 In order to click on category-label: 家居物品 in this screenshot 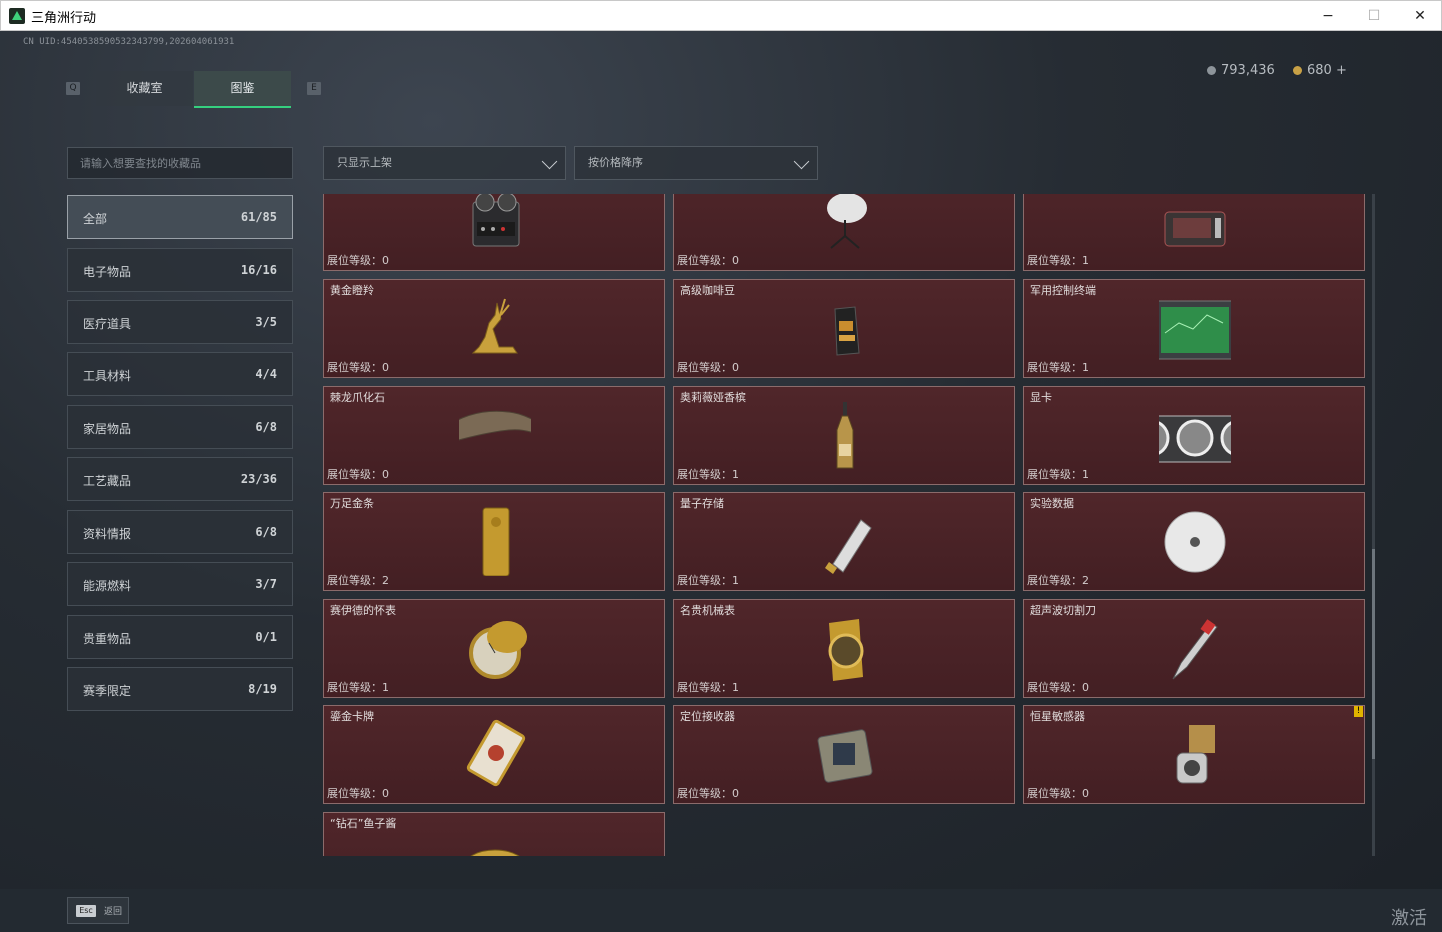, I will do `click(107, 429)`.